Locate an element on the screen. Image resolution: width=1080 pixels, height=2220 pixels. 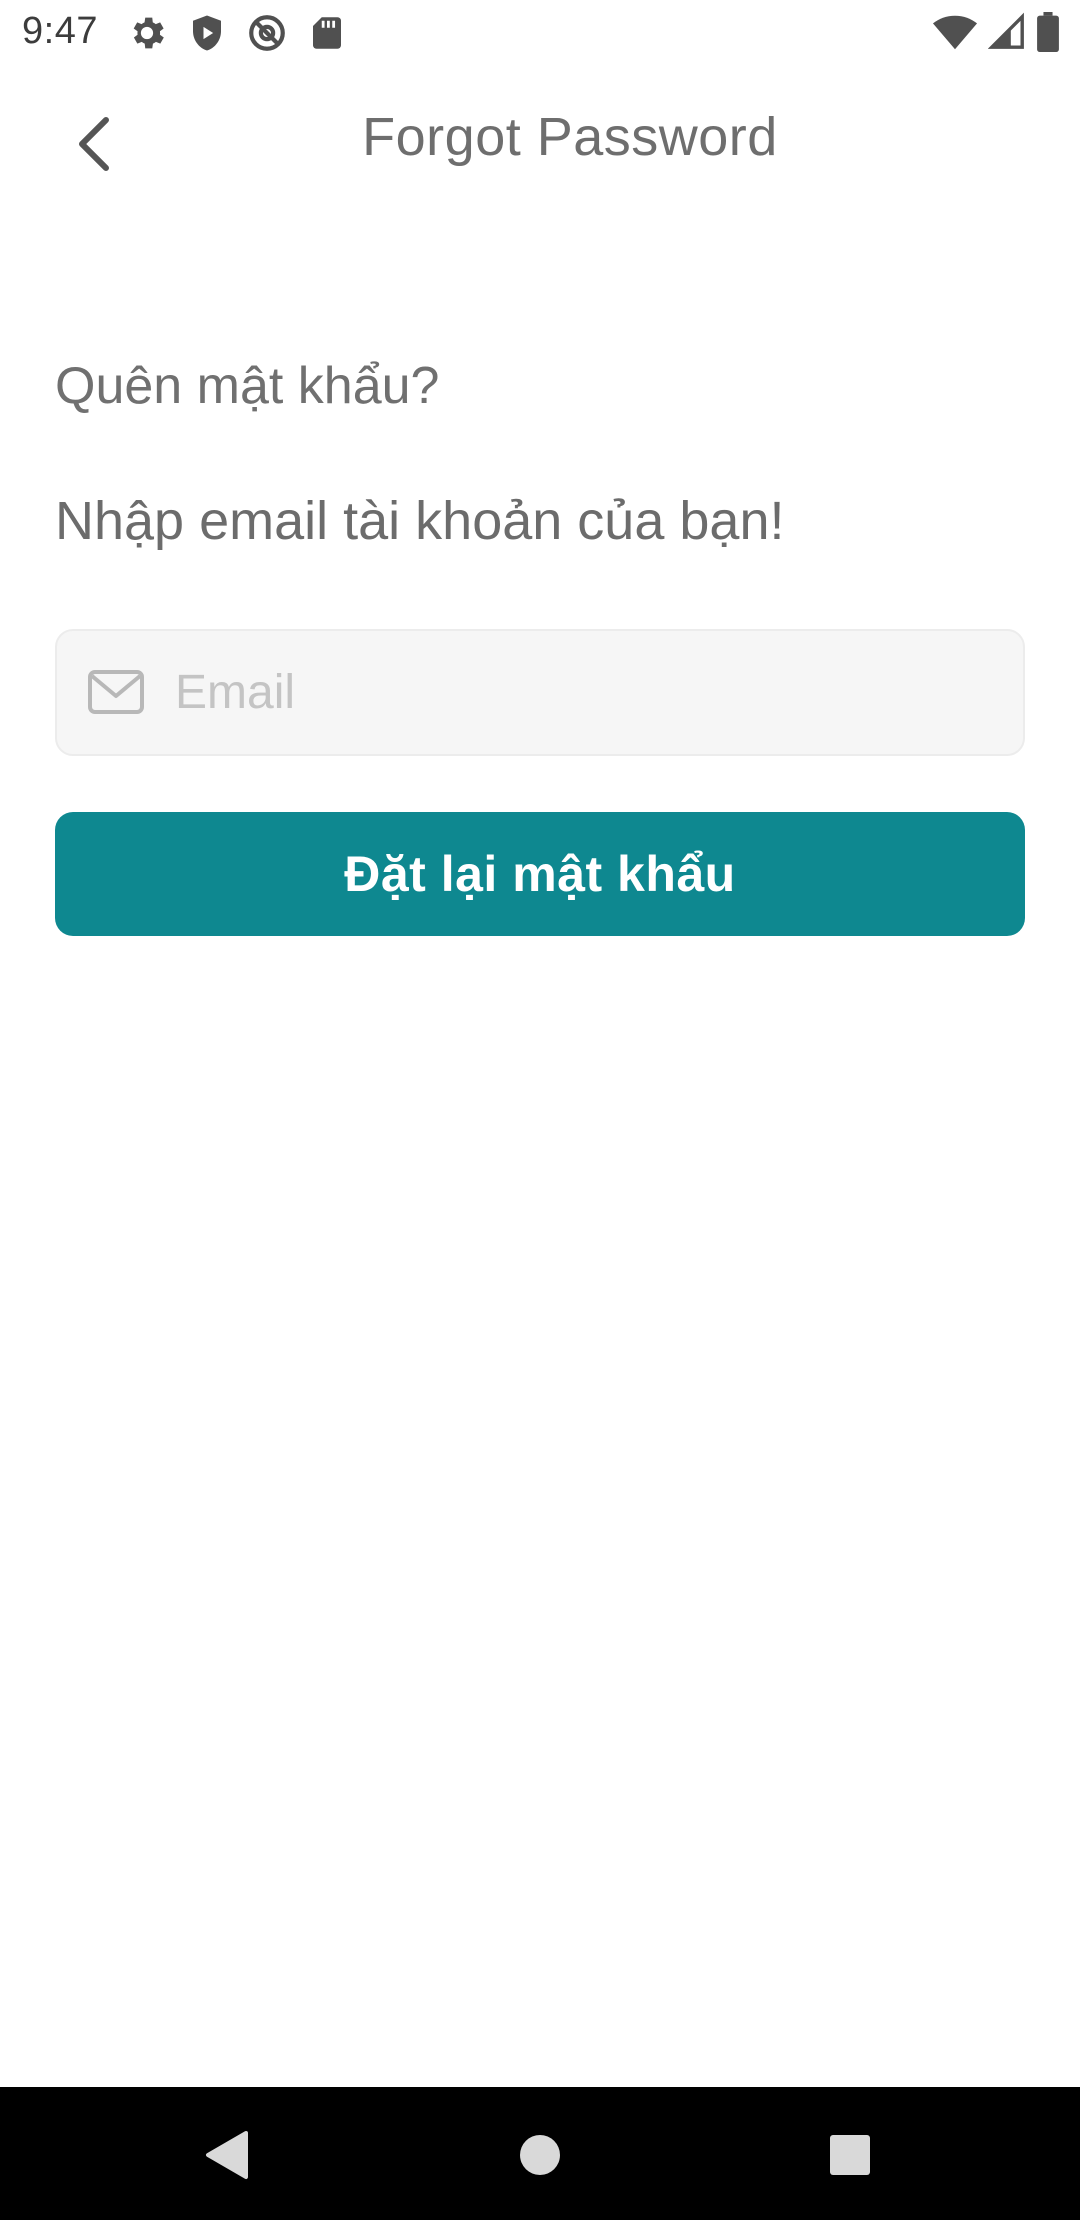
at-sign-icon is located at coordinates (267, 33).